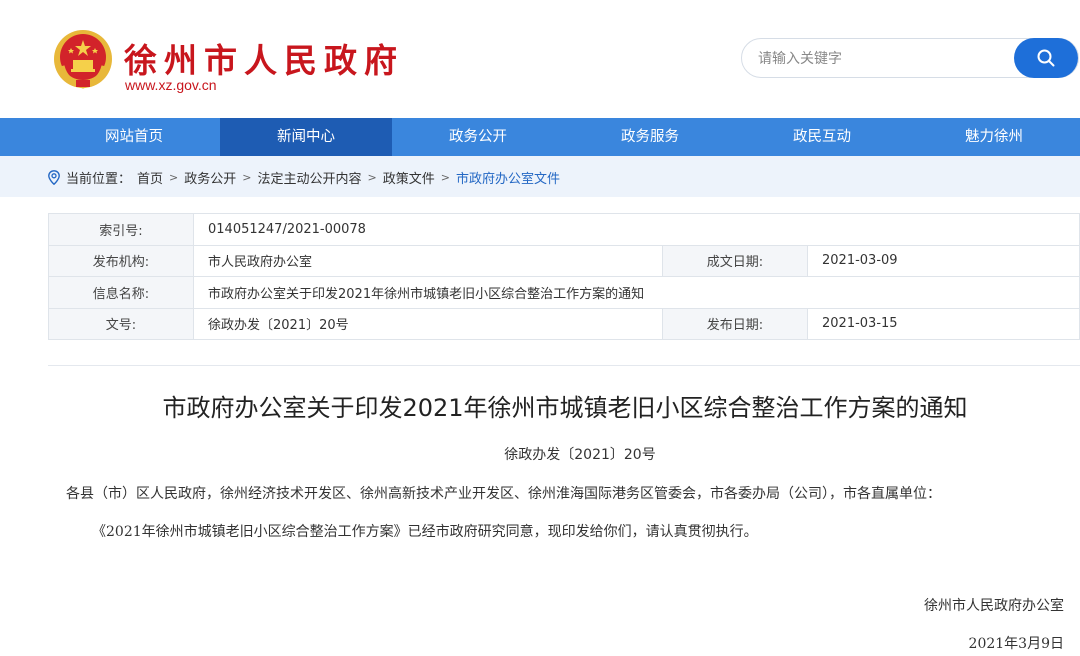 This screenshot has height=656, width=1080. I want to click on table-row: 索引号: 014051247/2021-00078, so click(564, 229).